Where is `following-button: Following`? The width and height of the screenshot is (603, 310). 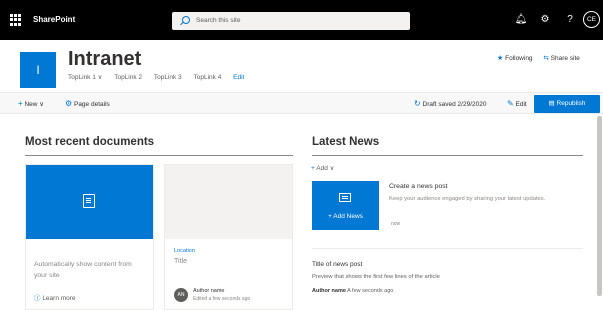
following-button: Following is located at coordinates (518, 58).